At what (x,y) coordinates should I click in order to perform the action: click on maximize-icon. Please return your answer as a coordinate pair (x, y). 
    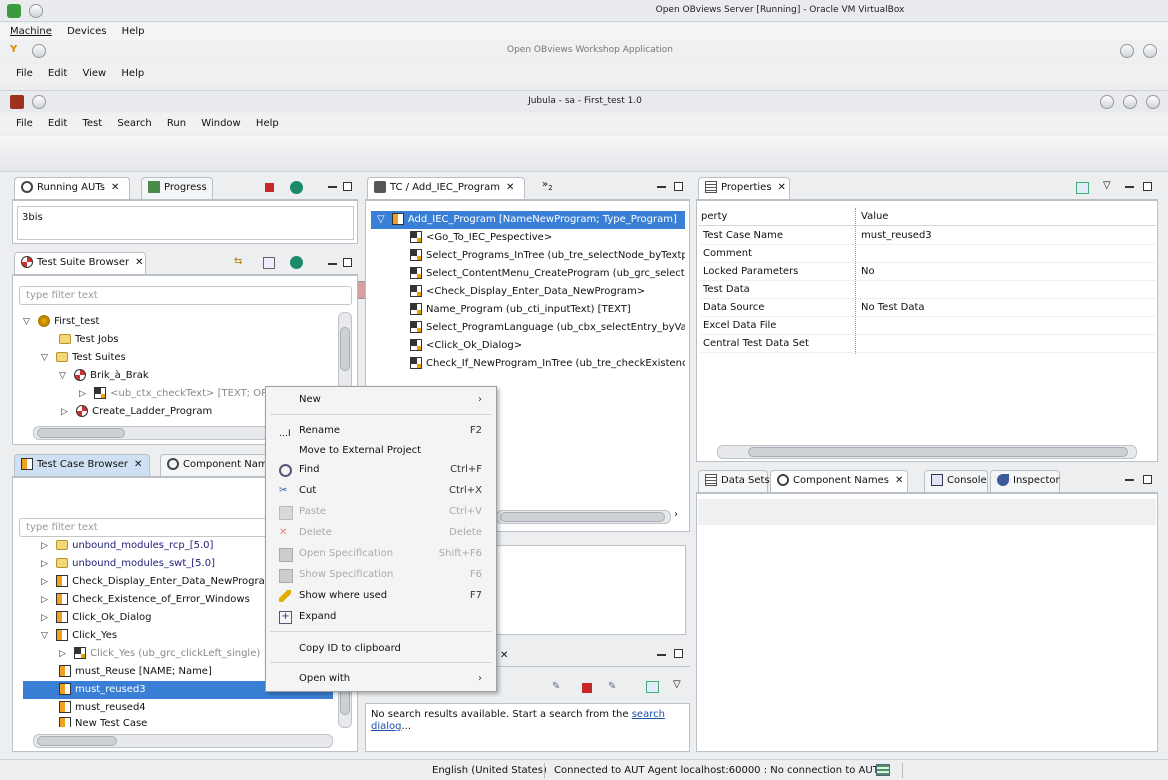
    Looking at the image, I should click on (347, 262).